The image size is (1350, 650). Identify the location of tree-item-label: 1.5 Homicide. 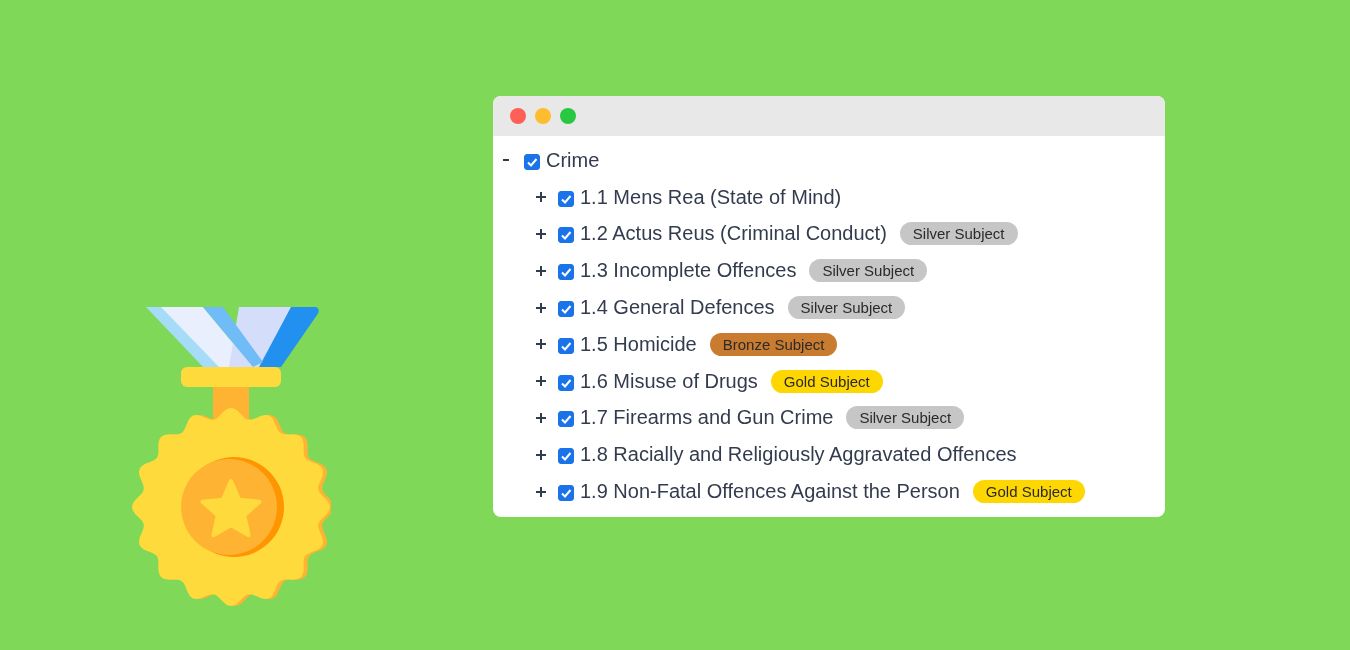
(638, 344).